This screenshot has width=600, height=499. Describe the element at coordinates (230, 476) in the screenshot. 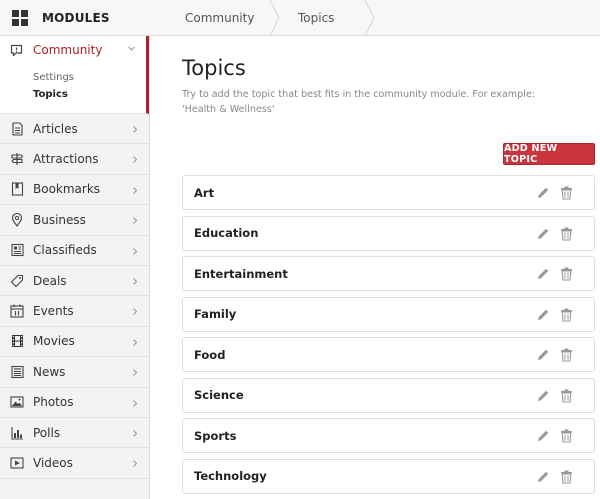

I see `topic-name: Technology` at that location.